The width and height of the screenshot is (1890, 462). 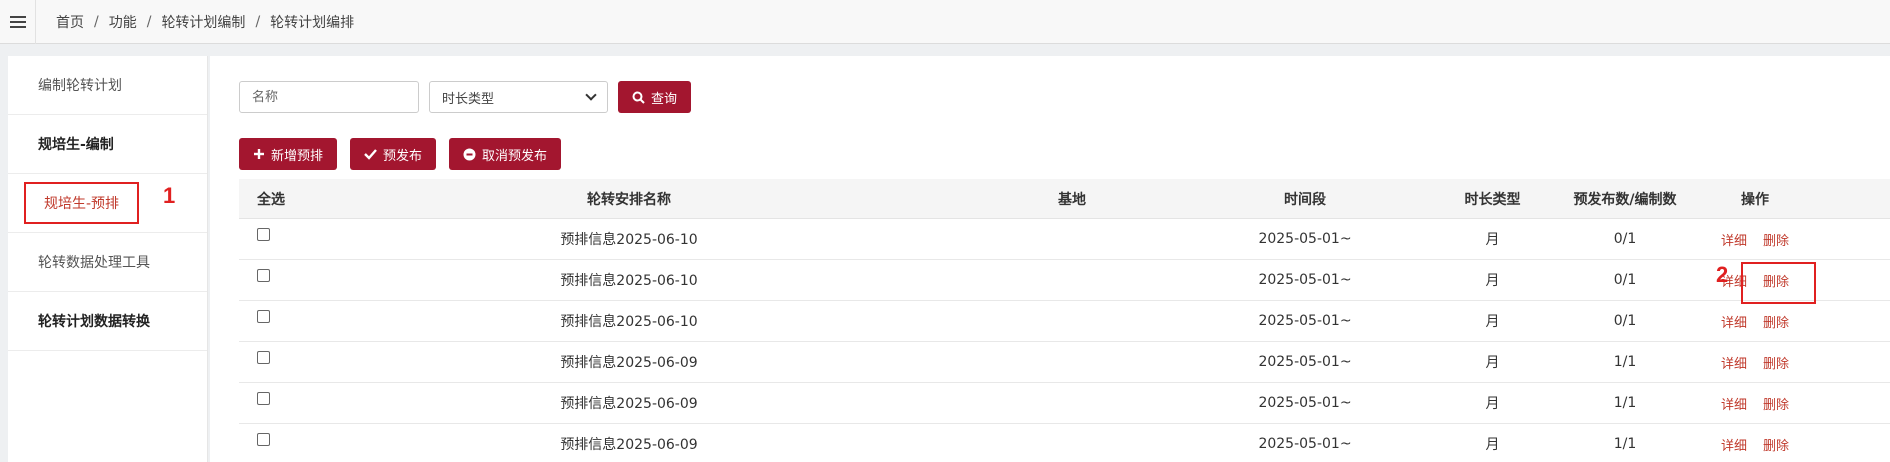 What do you see at coordinates (259, 154) in the screenshot?
I see `plus-icon` at bounding box center [259, 154].